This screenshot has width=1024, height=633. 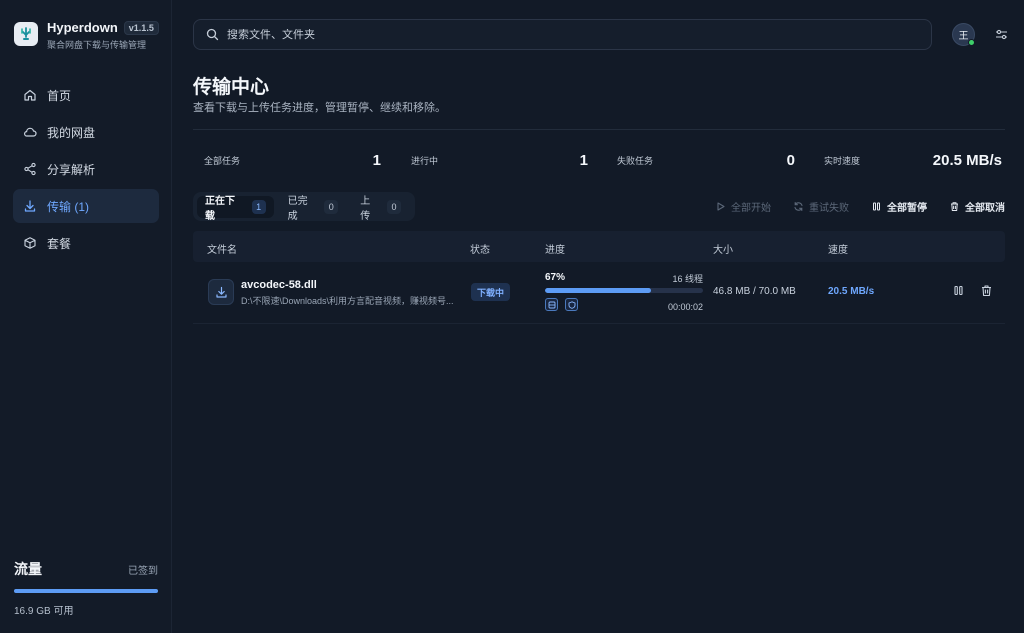 I want to click on stat-value: 20.5 MB/s, so click(x=967, y=160).